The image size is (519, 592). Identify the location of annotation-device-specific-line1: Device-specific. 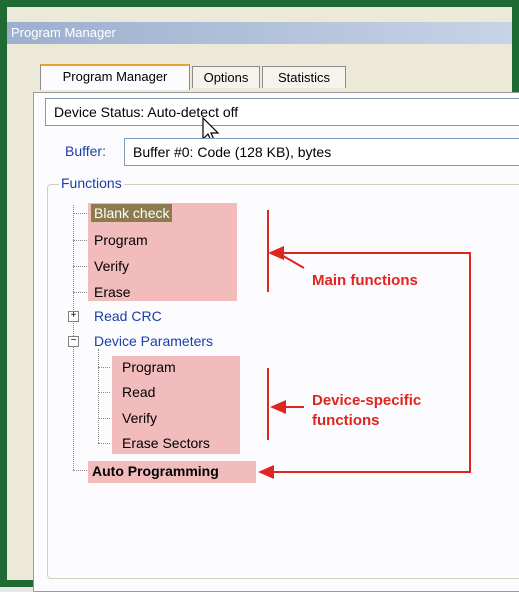
(367, 400).